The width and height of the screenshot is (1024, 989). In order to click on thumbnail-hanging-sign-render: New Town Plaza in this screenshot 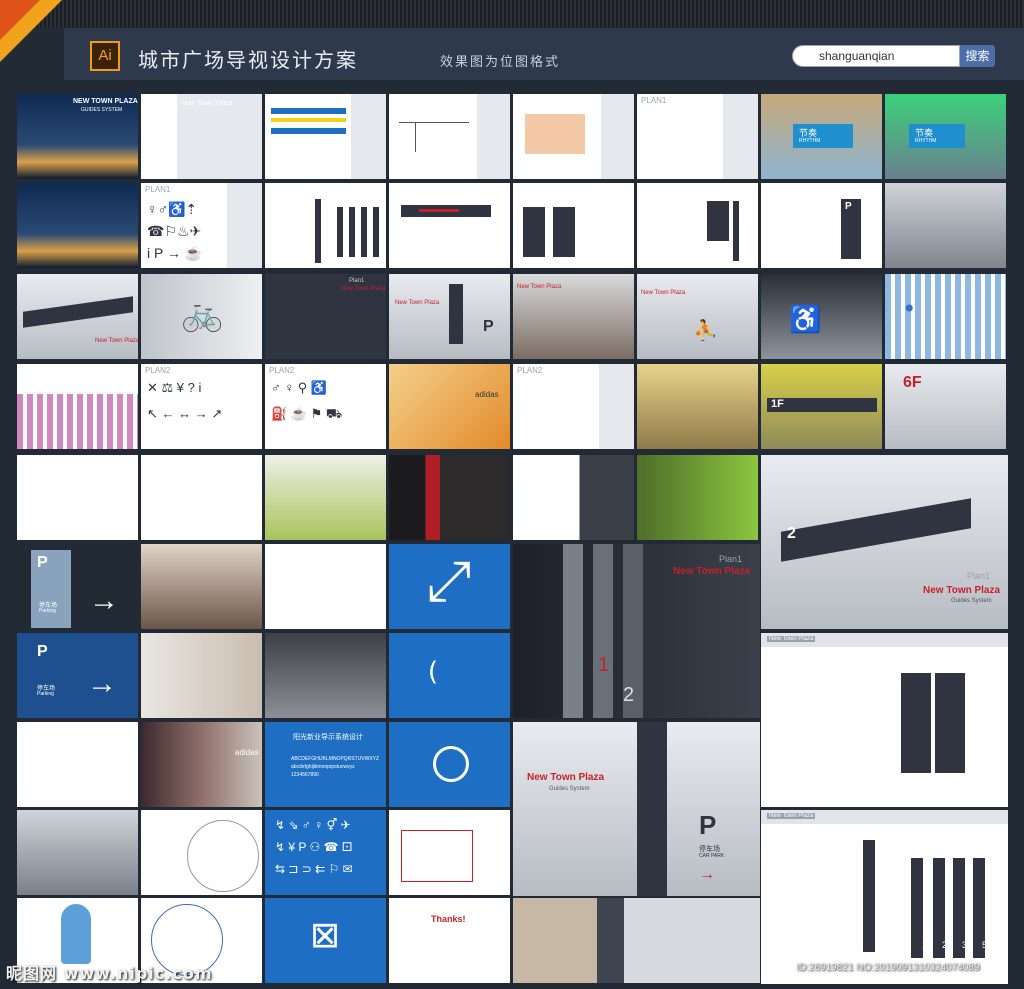, I will do `click(77, 316)`.